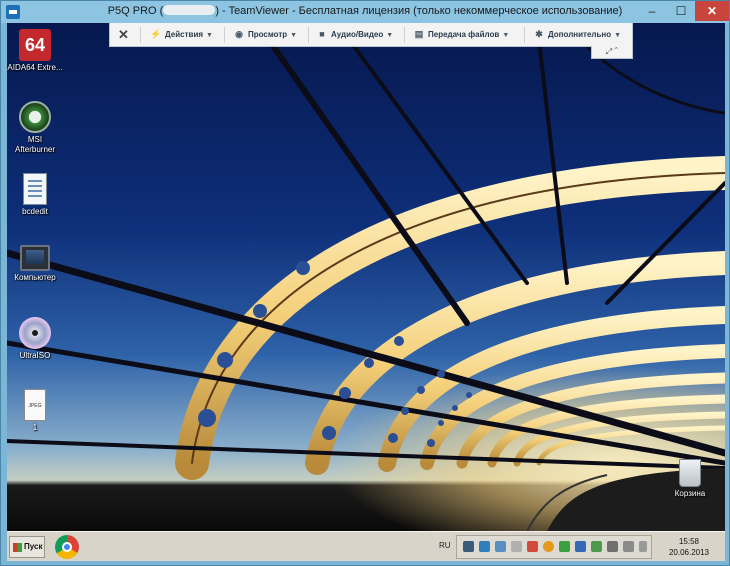 The width and height of the screenshot is (730, 566). Describe the element at coordinates (628, 546) in the screenshot. I see `speaker-icon` at that location.